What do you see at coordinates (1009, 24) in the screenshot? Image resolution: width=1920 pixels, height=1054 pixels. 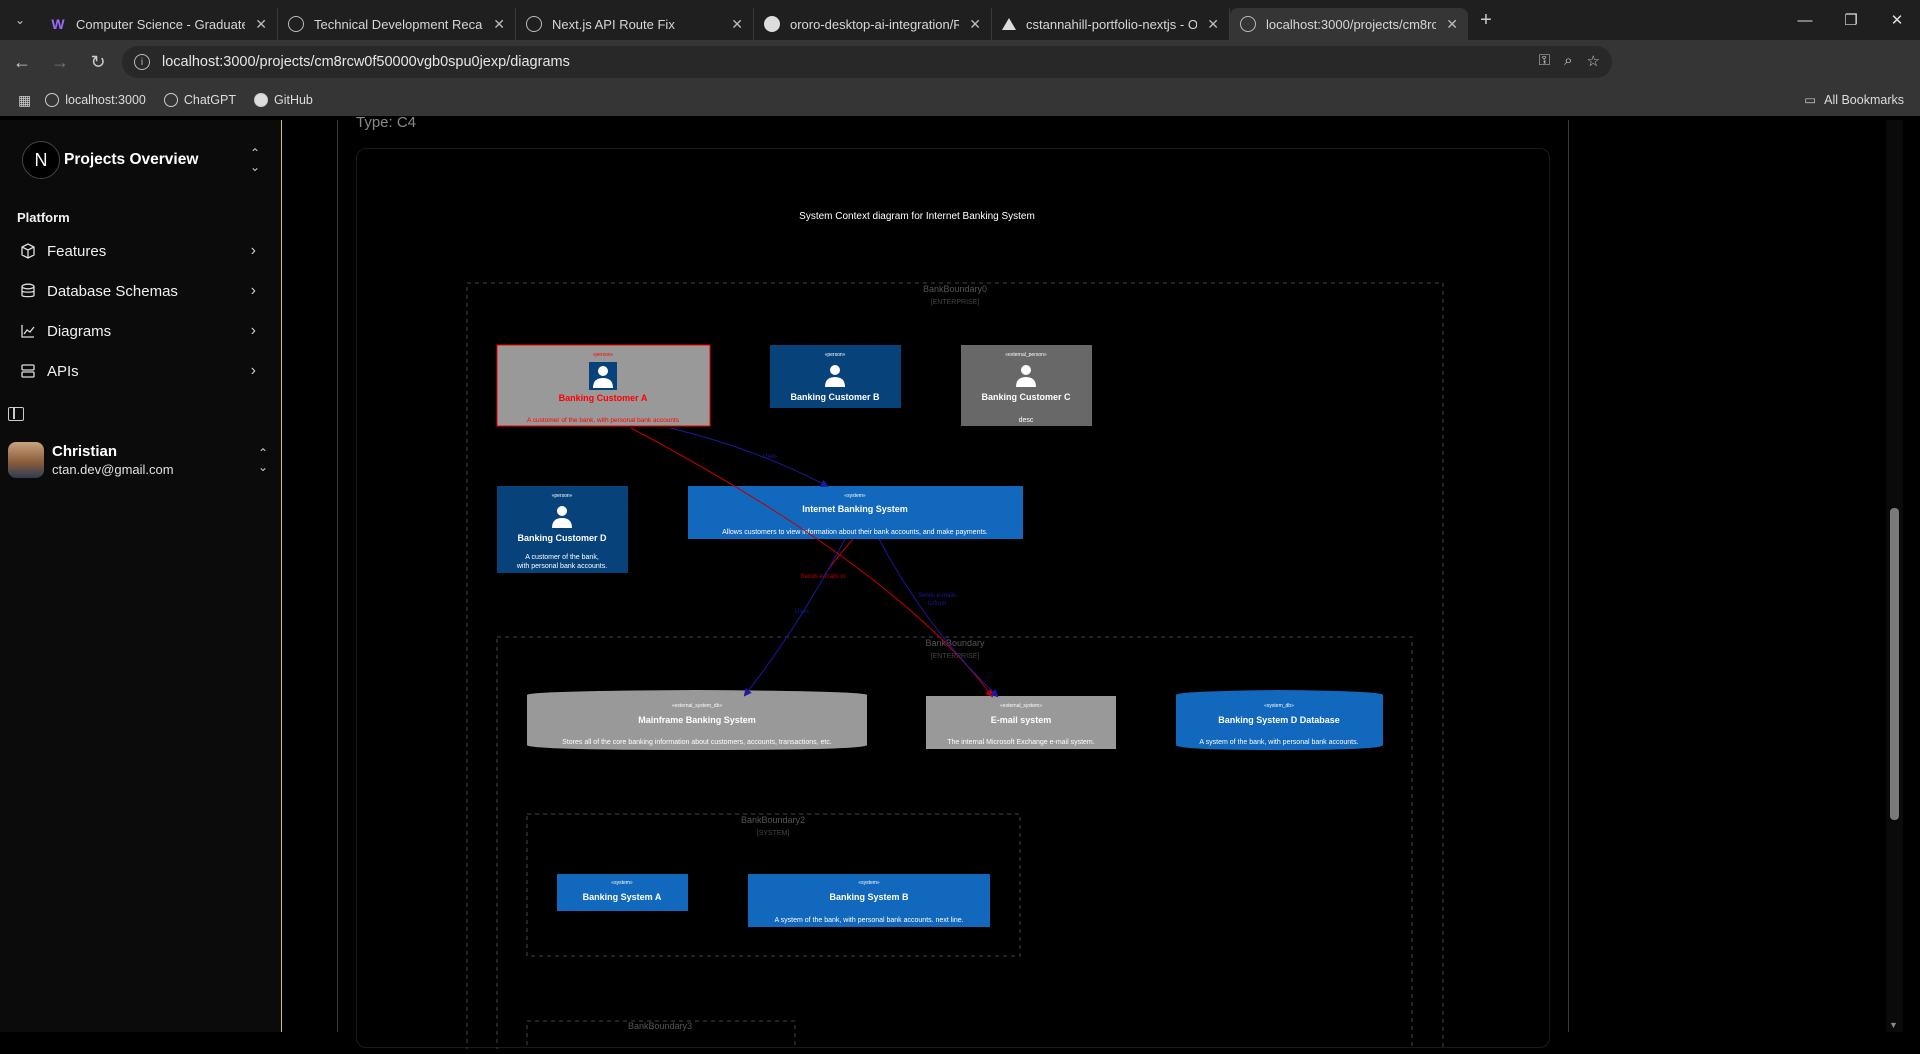 I see `vercel-icon` at bounding box center [1009, 24].